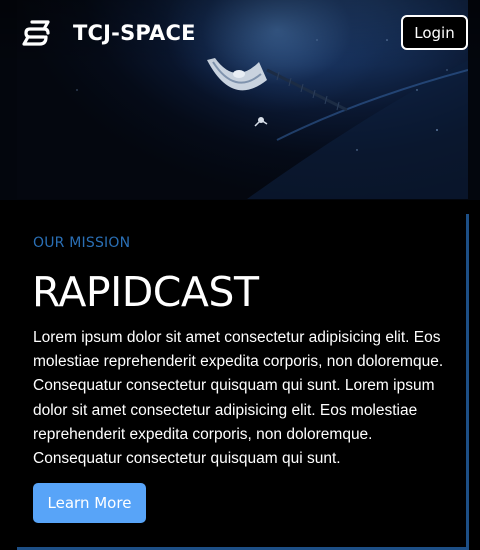  What do you see at coordinates (434, 32) in the screenshot?
I see `login-button: Login` at bounding box center [434, 32].